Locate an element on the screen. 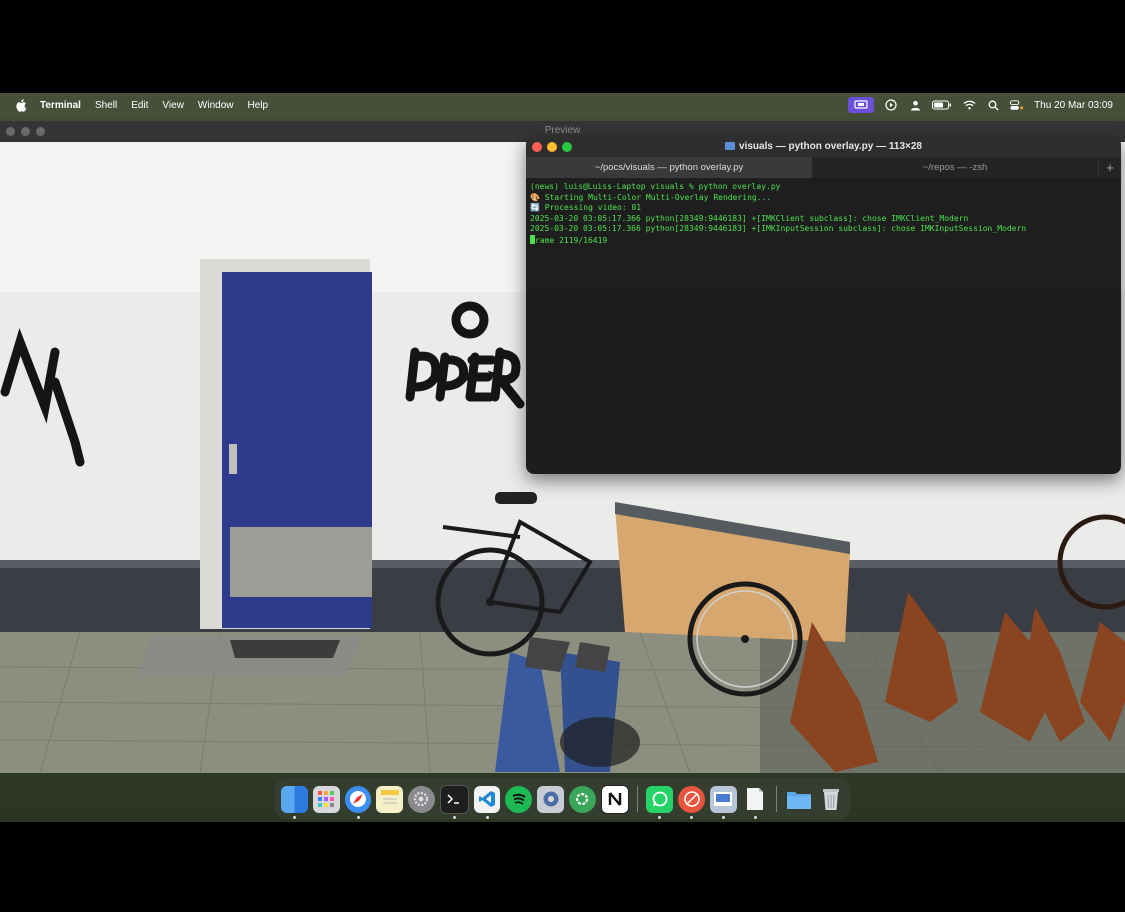 The width and height of the screenshot is (1125, 912). dock is located at coordinates (562, 799).